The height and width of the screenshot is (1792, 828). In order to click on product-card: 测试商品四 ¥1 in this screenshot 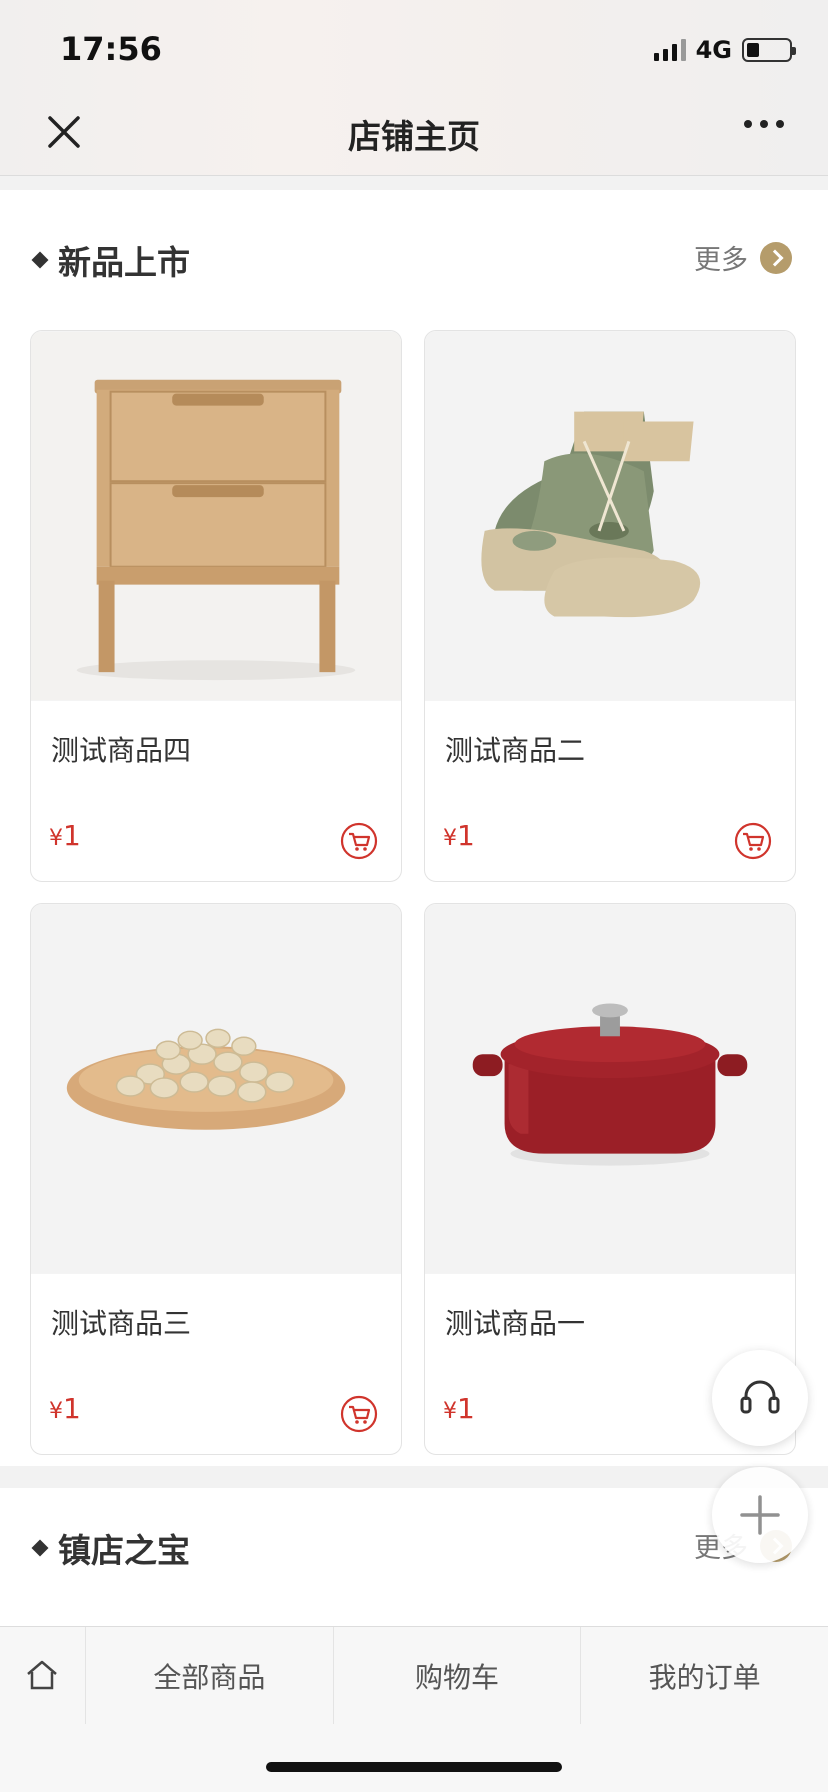, I will do `click(216, 606)`.